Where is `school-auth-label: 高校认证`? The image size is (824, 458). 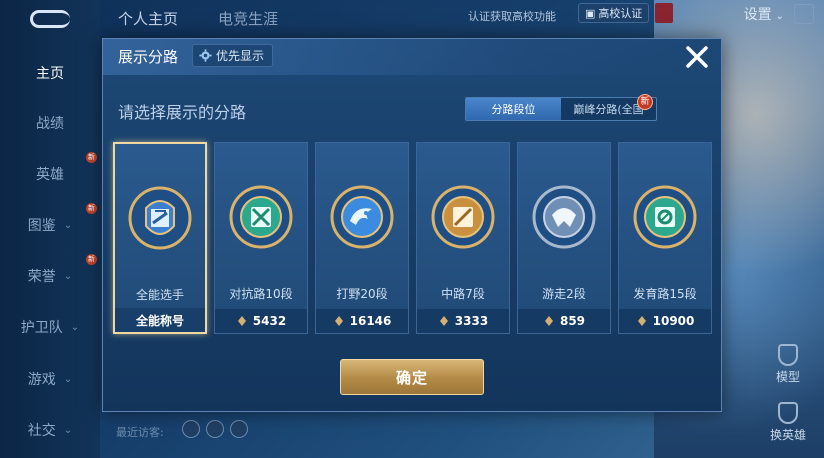 school-auth-label: 高校认证 is located at coordinates (620, 13).